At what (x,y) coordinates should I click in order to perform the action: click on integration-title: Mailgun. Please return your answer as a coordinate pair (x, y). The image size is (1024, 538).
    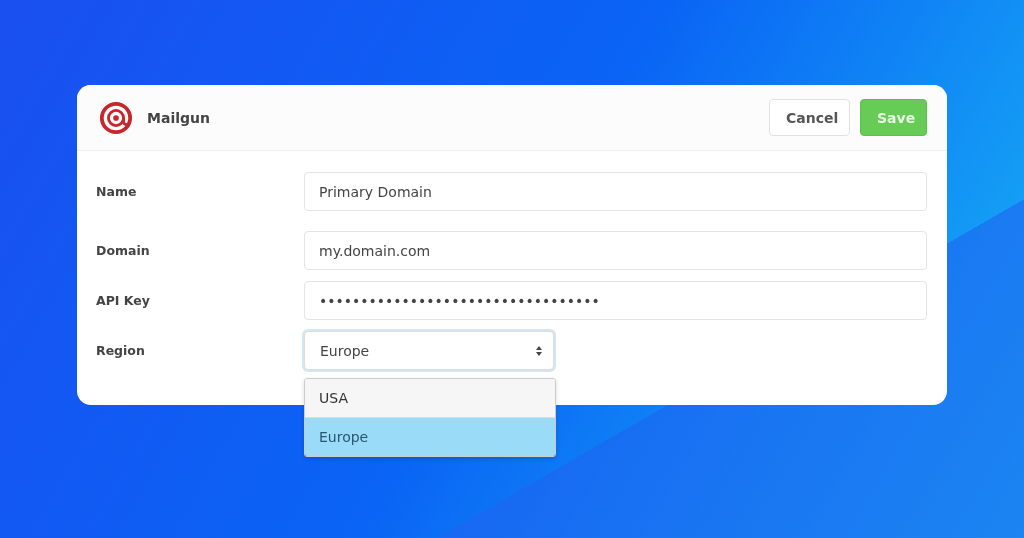
    Looking at the image, I should click on (178, 117).